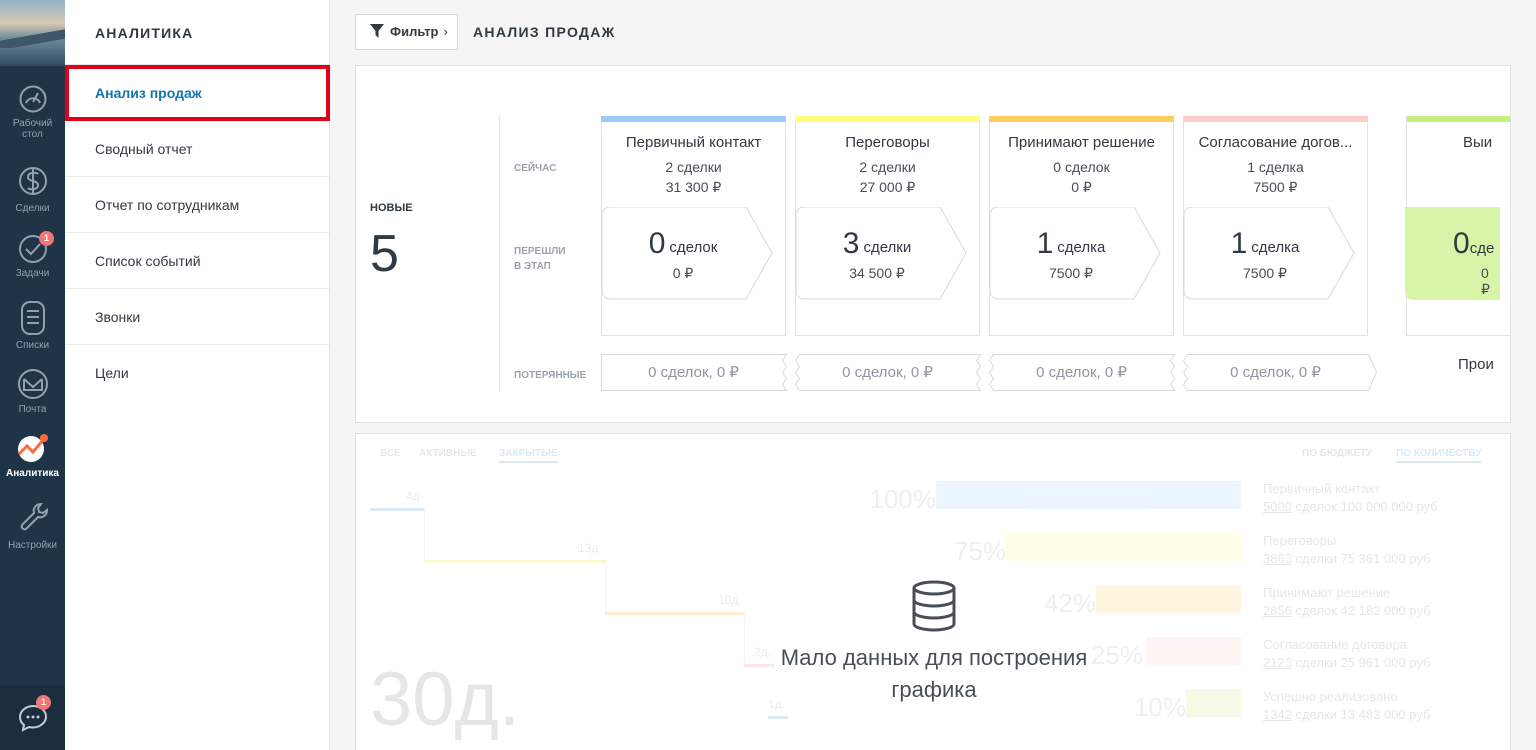 The image size is (1536, 750). I want to click on rail-item-lists: Списки, so click(32, 325).